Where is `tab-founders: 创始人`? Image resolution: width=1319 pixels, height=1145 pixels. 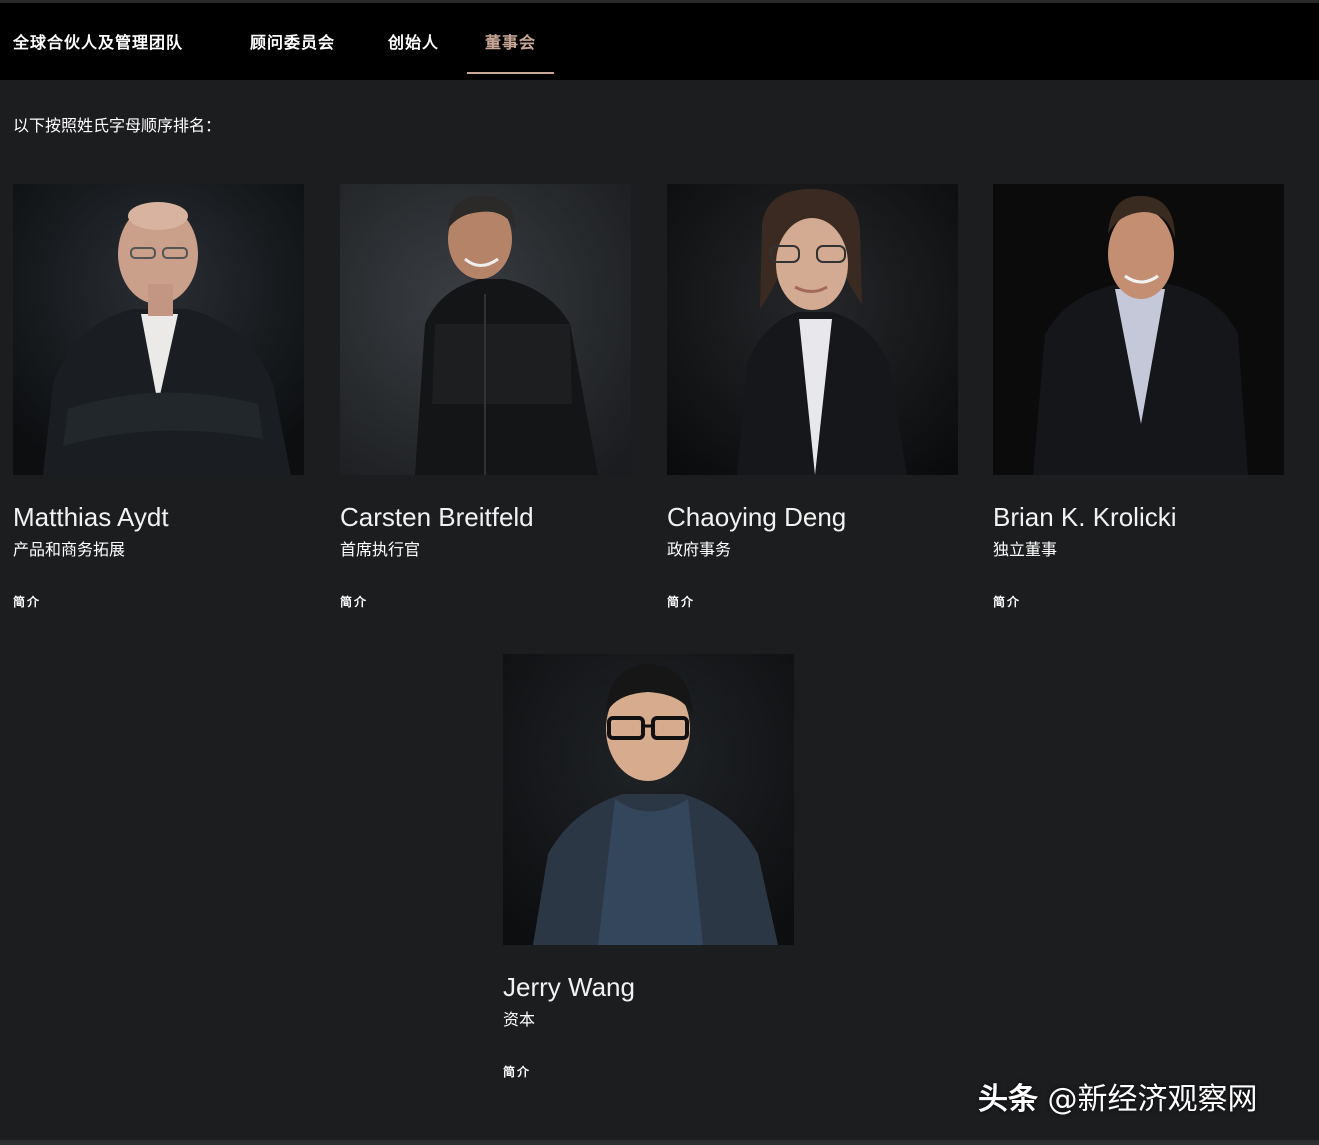
tab-founders: 创始人 is located at coordinates (413, 41).